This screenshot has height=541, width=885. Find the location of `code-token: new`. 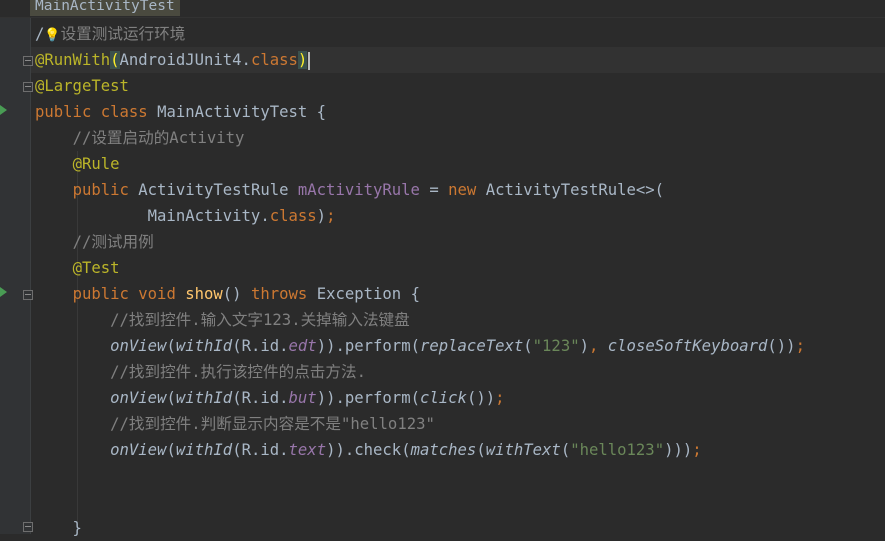

code-token: new is located at coordinates (467, 190).